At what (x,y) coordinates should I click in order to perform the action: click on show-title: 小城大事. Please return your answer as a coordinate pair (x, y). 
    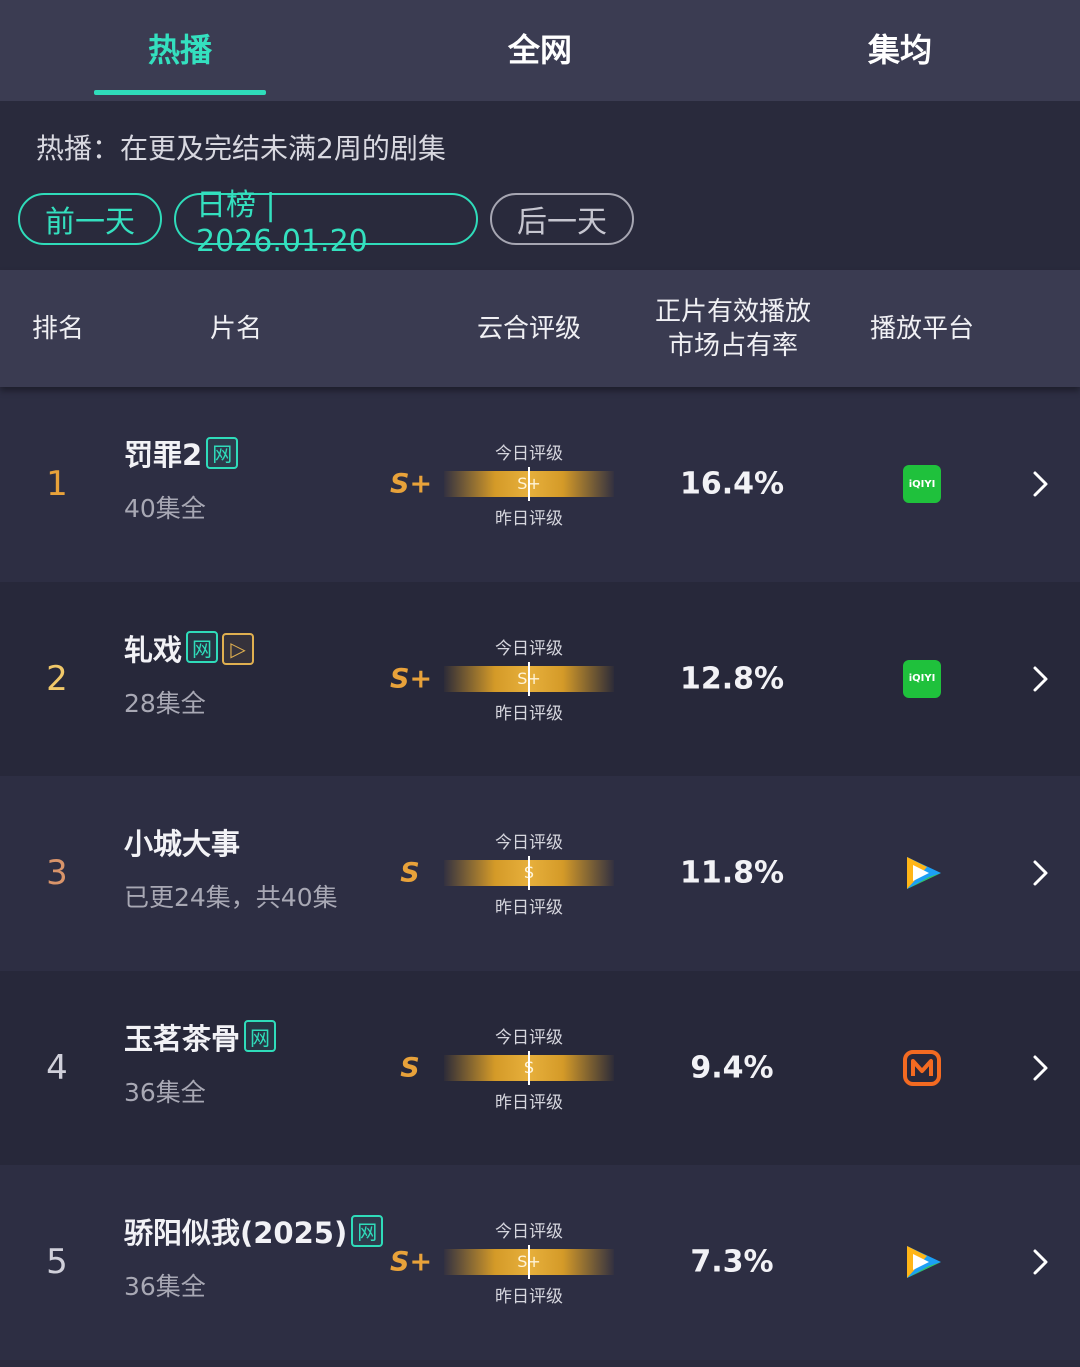
    Looking at the image, I should click on (182, 844).